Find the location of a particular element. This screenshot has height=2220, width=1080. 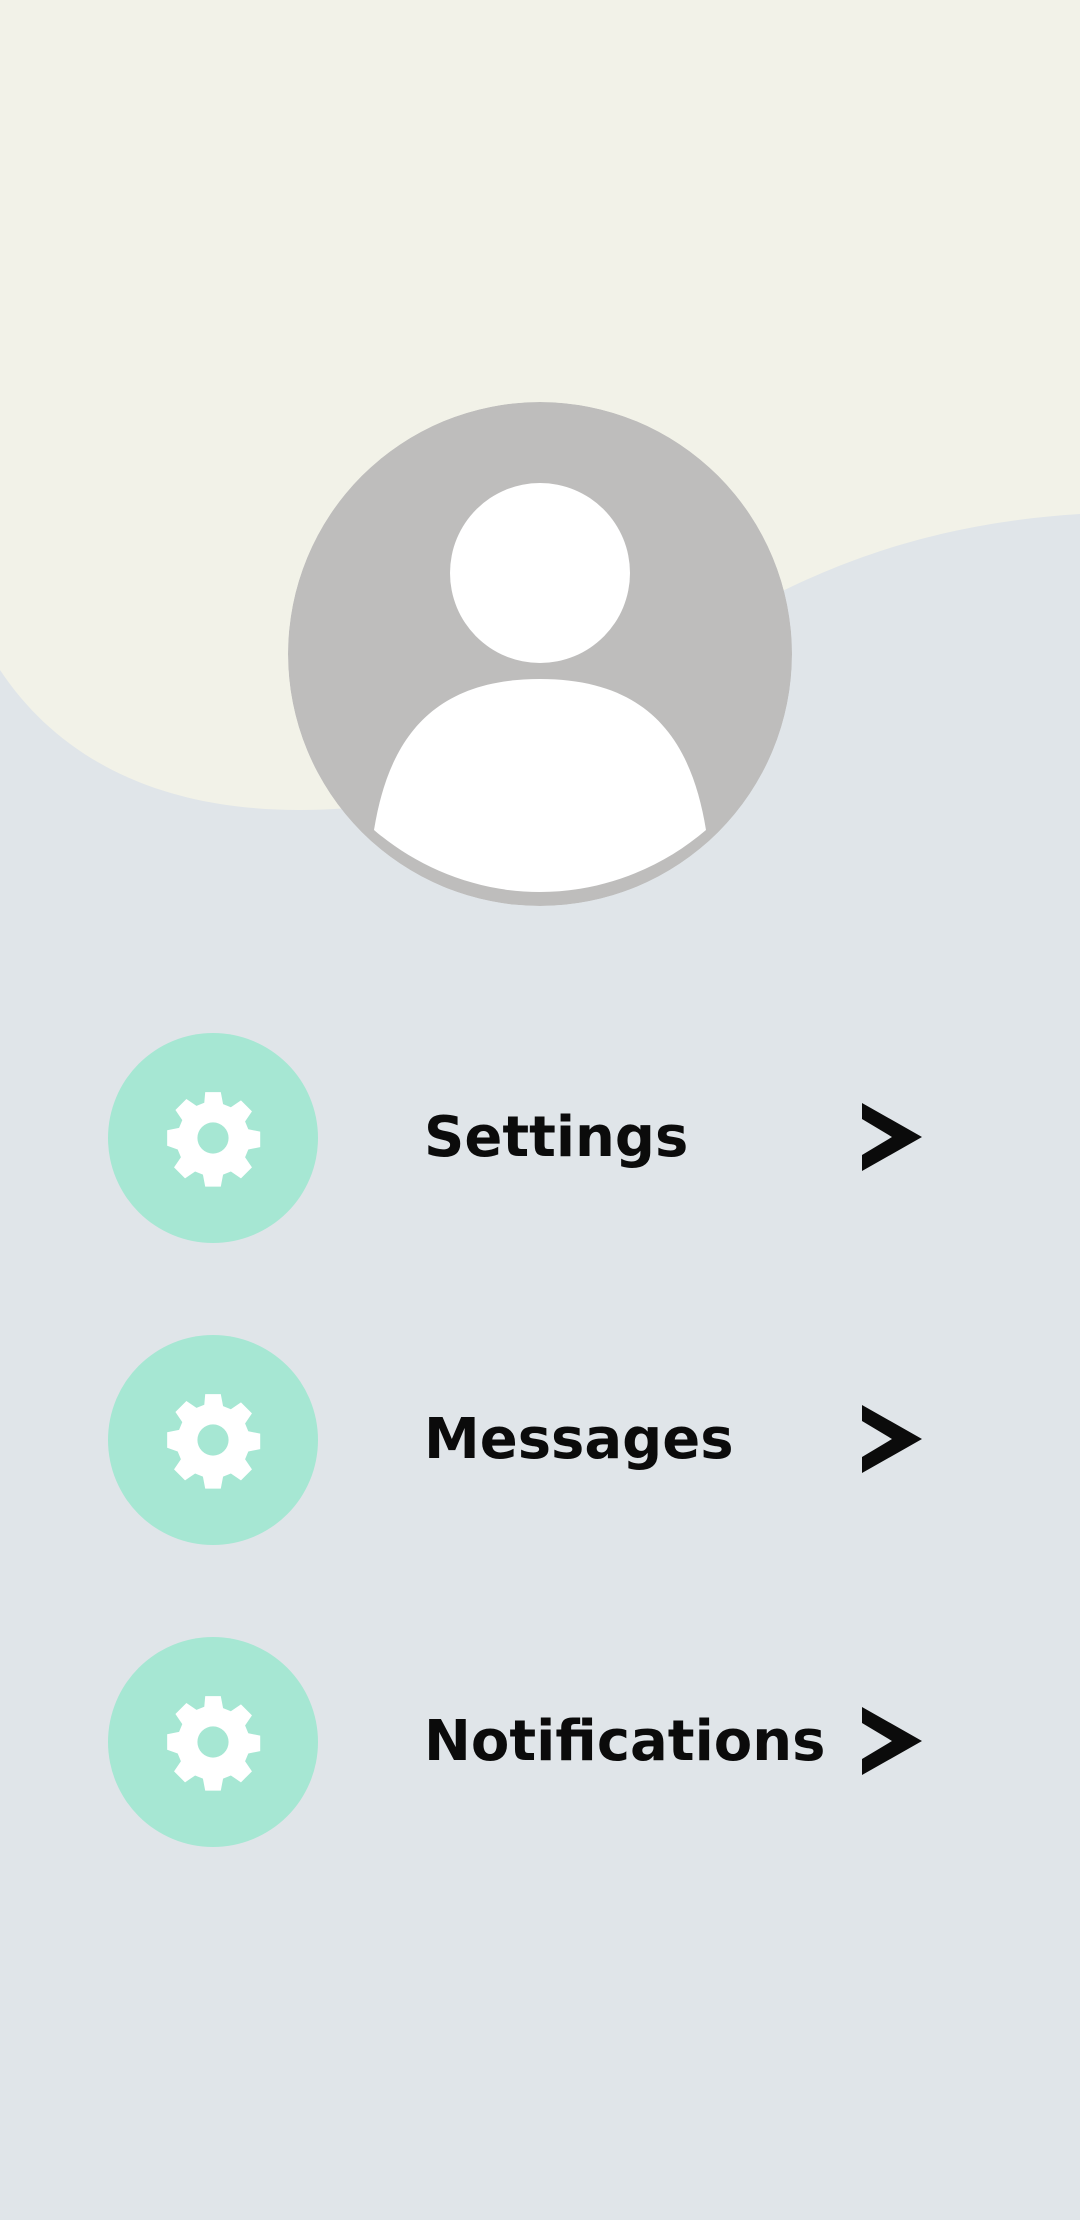

menu-item-notifications: Notifications is located at coordinates (540, 1742).